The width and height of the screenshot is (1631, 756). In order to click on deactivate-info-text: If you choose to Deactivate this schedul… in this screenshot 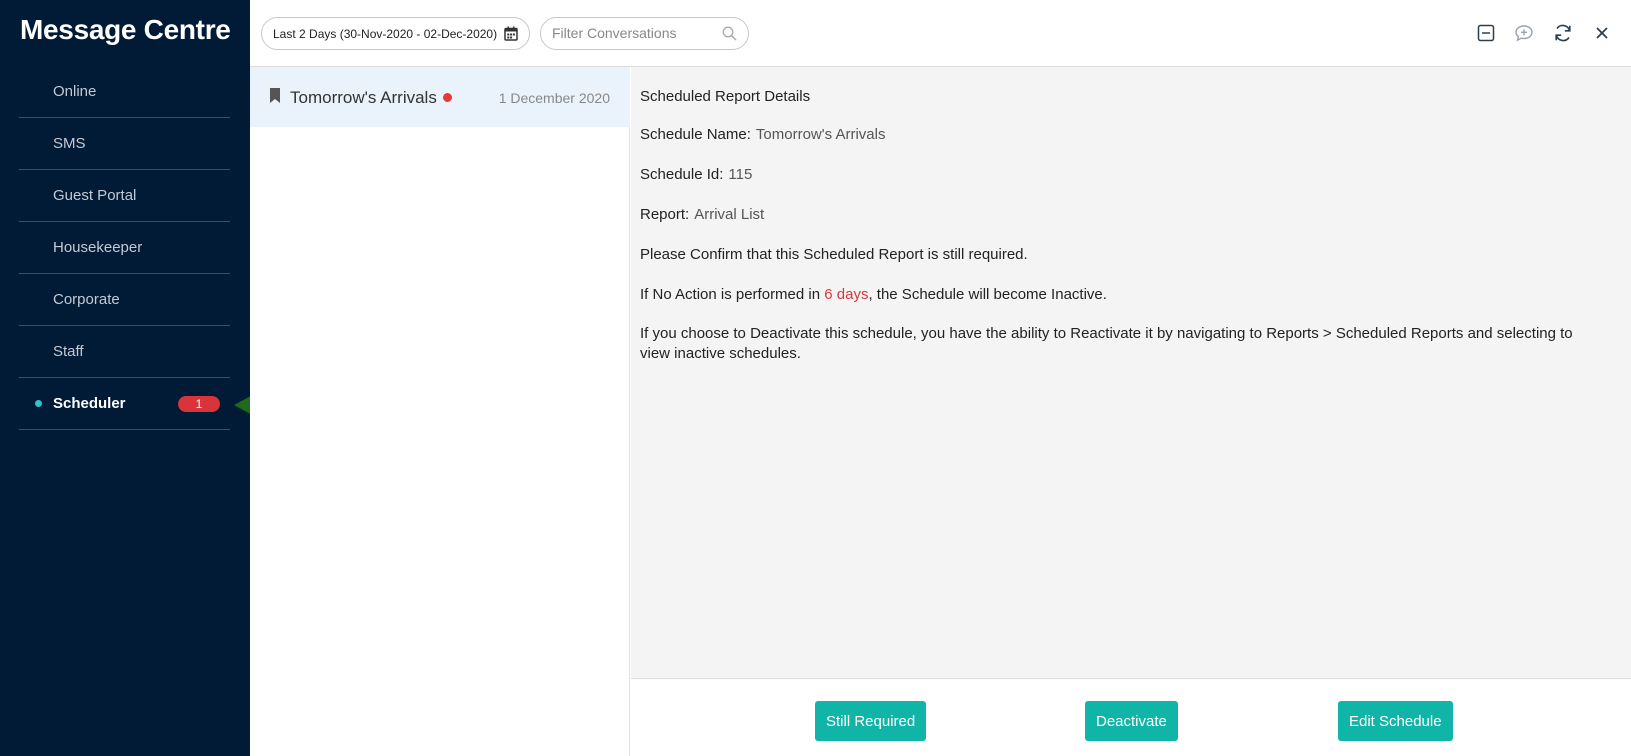, I will do `click(1106, 343)`.